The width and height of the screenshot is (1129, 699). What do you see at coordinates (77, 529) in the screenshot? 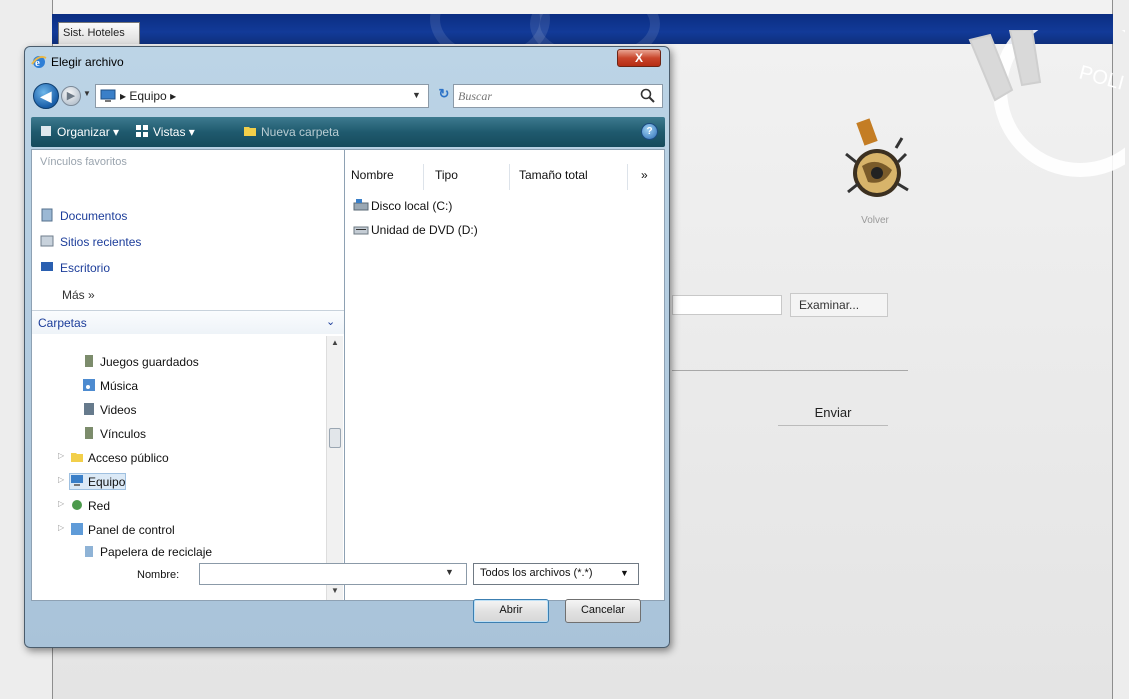
I see `control-panel-icon` at bounding box center [77, 529].